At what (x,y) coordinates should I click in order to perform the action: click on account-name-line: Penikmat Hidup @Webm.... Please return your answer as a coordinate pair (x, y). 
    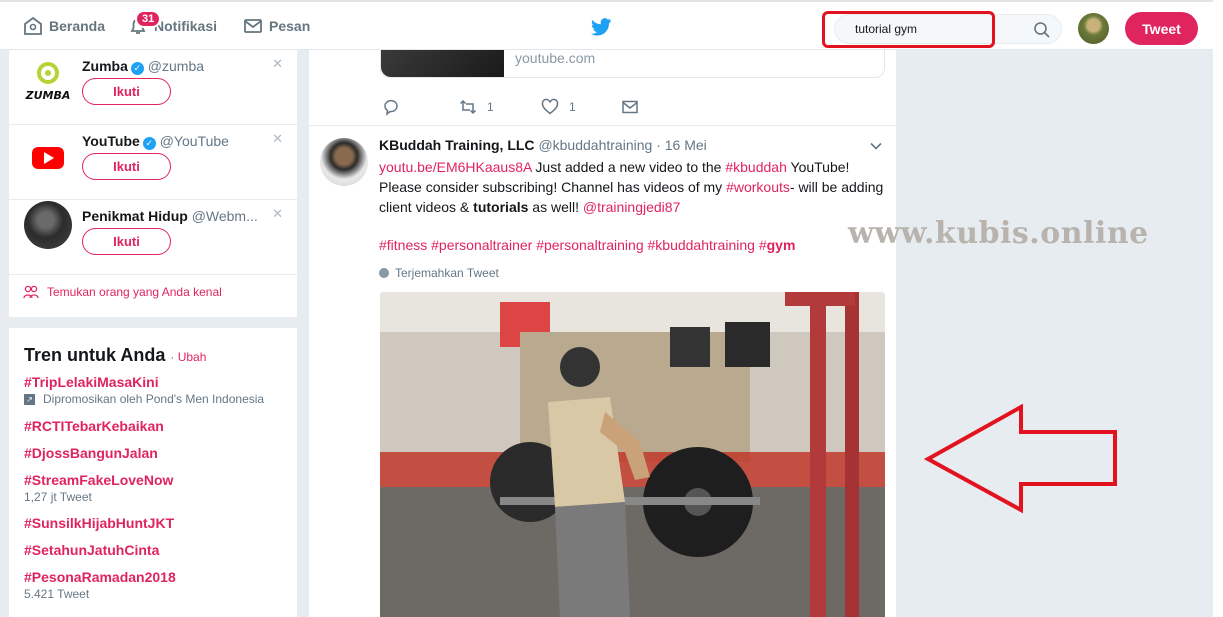
    Looking at the image, I should click on (170, 216).